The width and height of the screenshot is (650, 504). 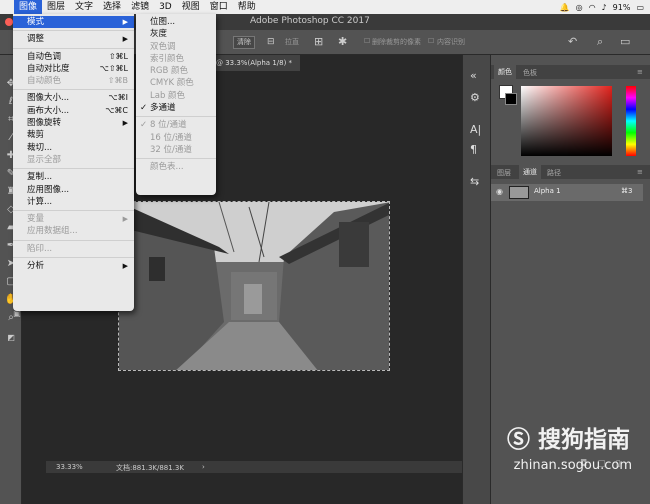 What do you see at coordinates (431, 41) in the screenshot?
I see `content-aware-checkbox-icon: ☐` at bounding box center [431, 41].